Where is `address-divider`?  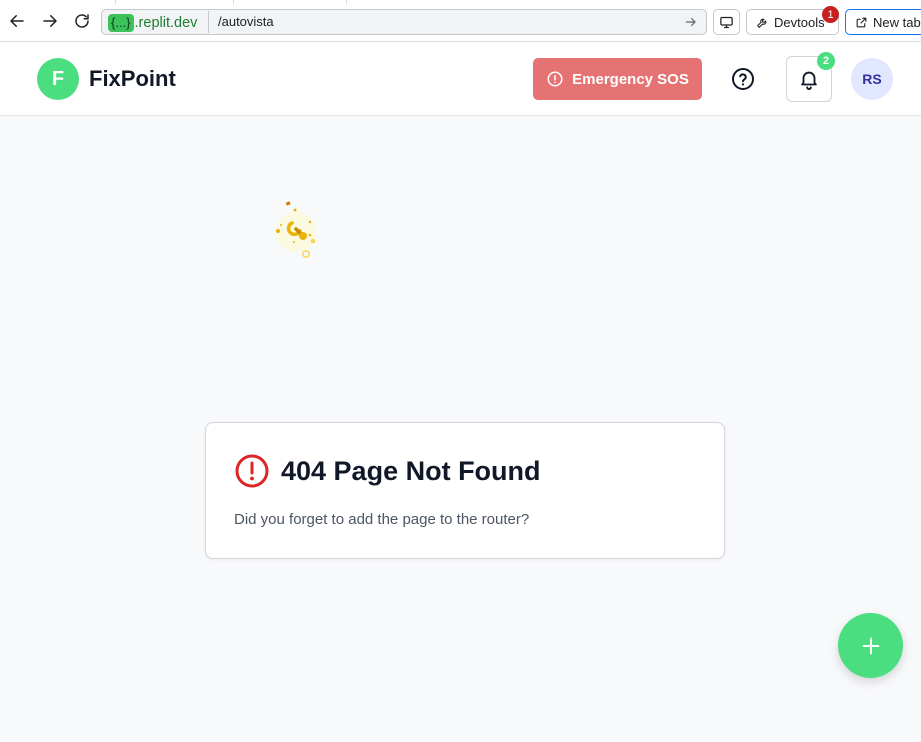 address-divider is located at coordinates (208, 22).